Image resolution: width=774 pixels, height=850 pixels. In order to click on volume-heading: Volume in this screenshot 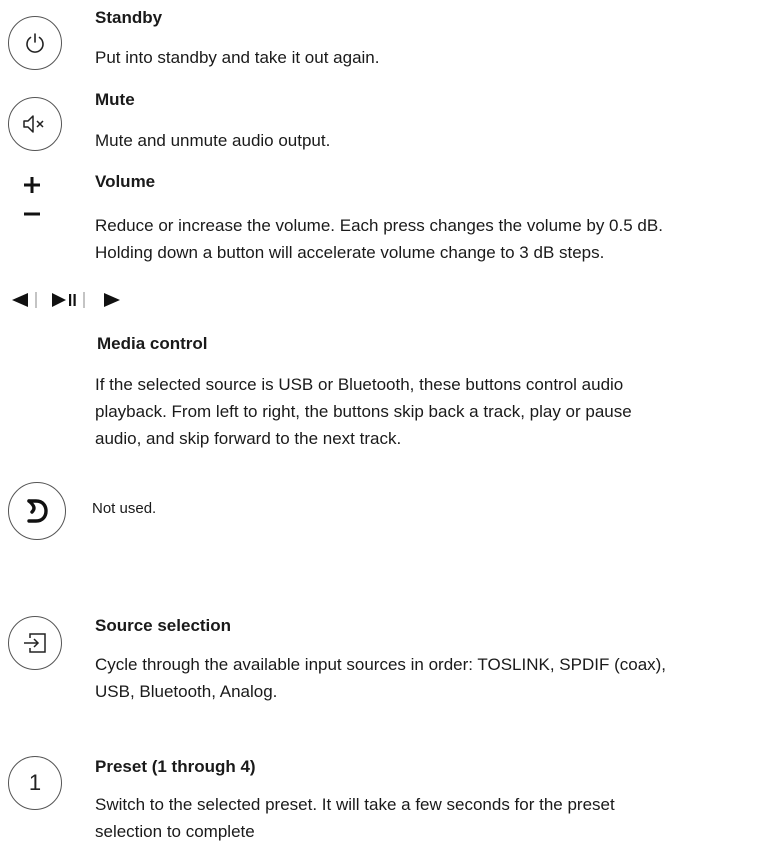, I will do `click(125, 181)`.